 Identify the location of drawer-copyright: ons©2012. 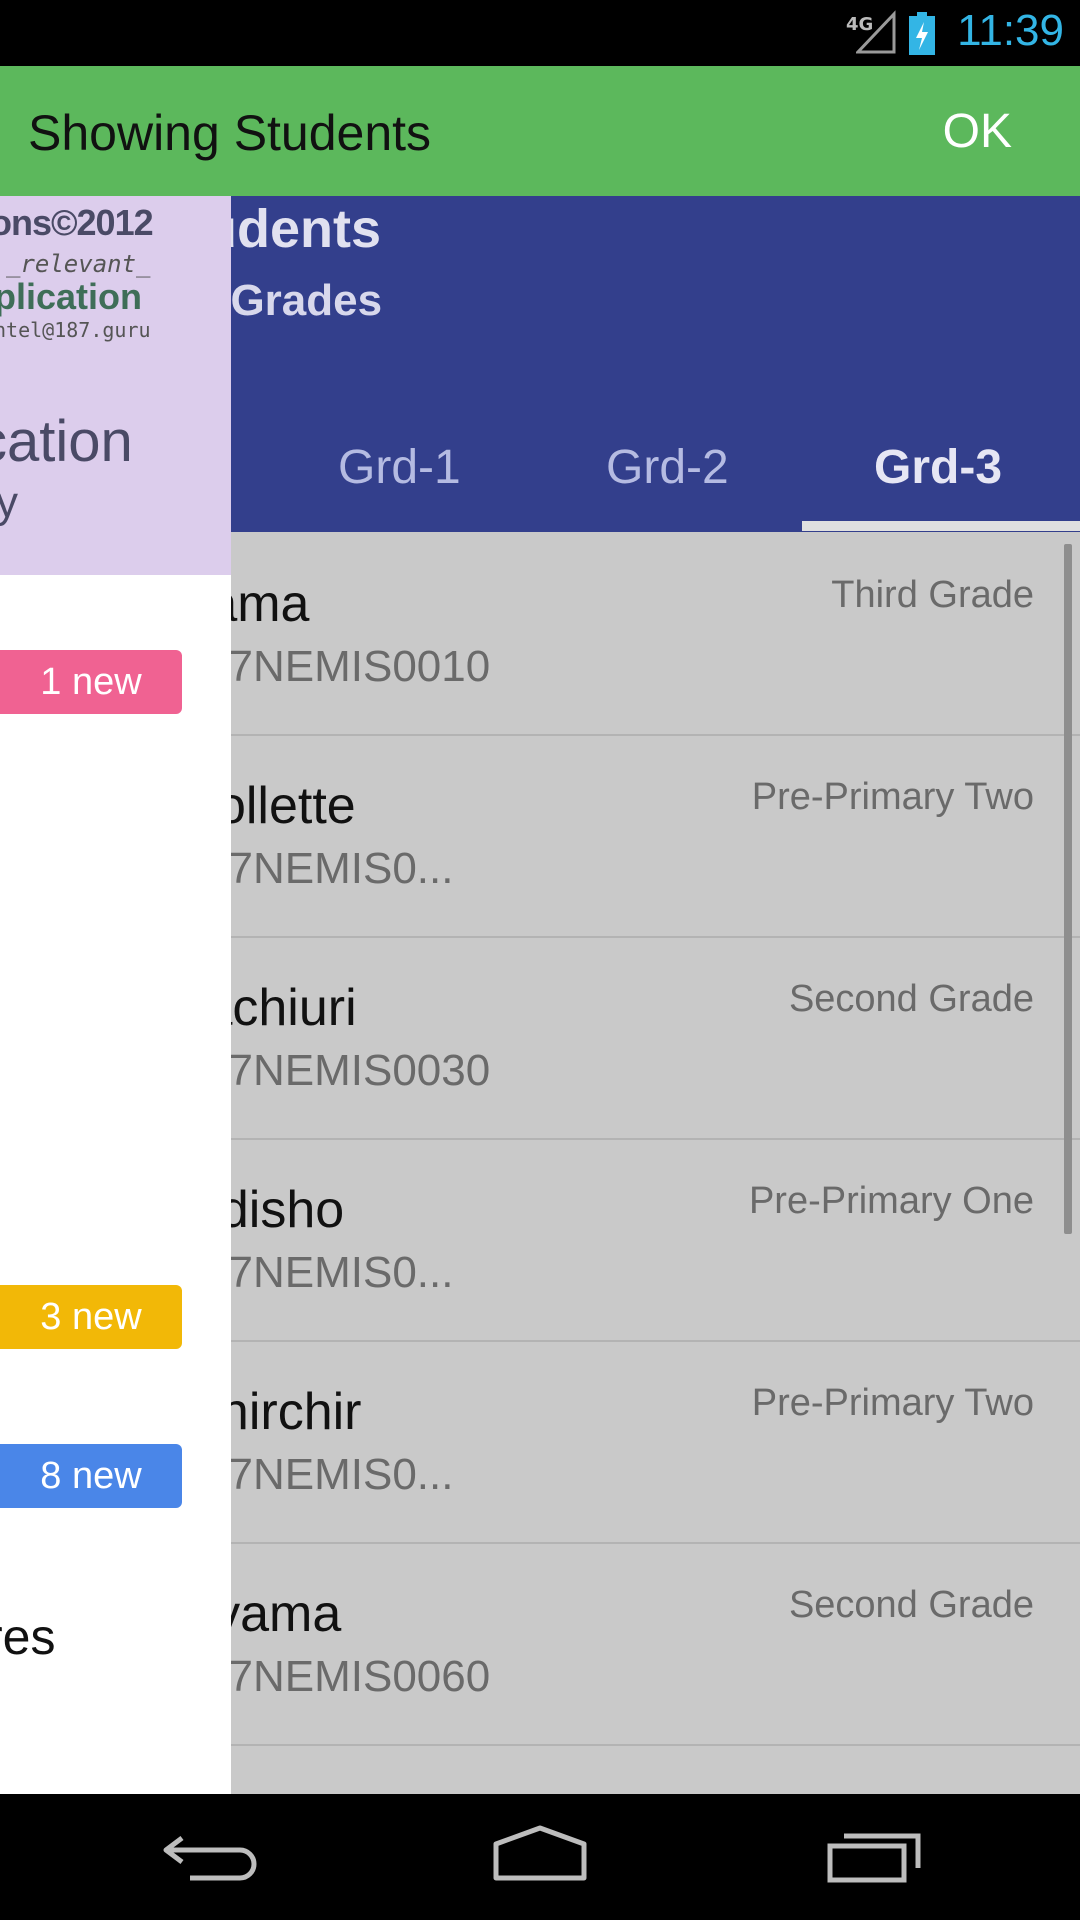
(77, 222).